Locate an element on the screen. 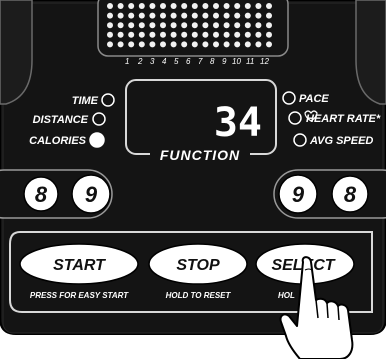 The width and height of the screenshot is (386, 364). column-number: 9 is located at coordinates (224, 61).